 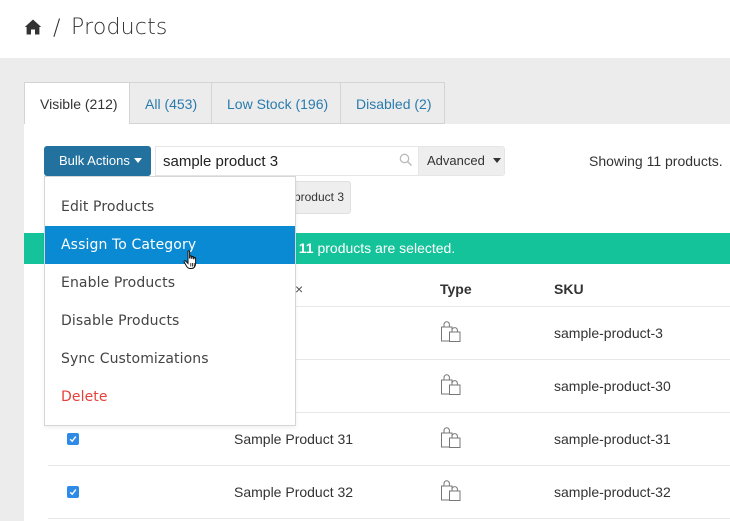 What do you see at coordinates (456, 289) in the screenshot?
I see `column-header-type: Type` at bounding box center [456, 289].